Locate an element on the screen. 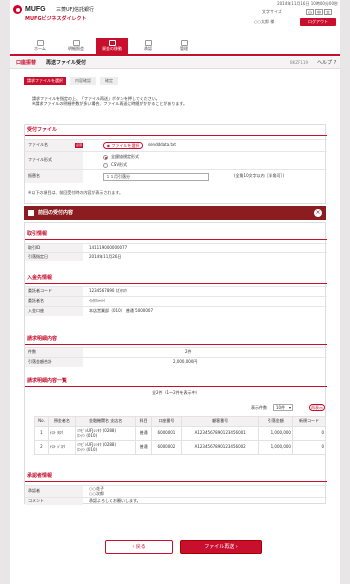 The width and height of the screenshot is (350, 584). list-heading: 請求明細内容一覧 is located at coordinates (47, 381).